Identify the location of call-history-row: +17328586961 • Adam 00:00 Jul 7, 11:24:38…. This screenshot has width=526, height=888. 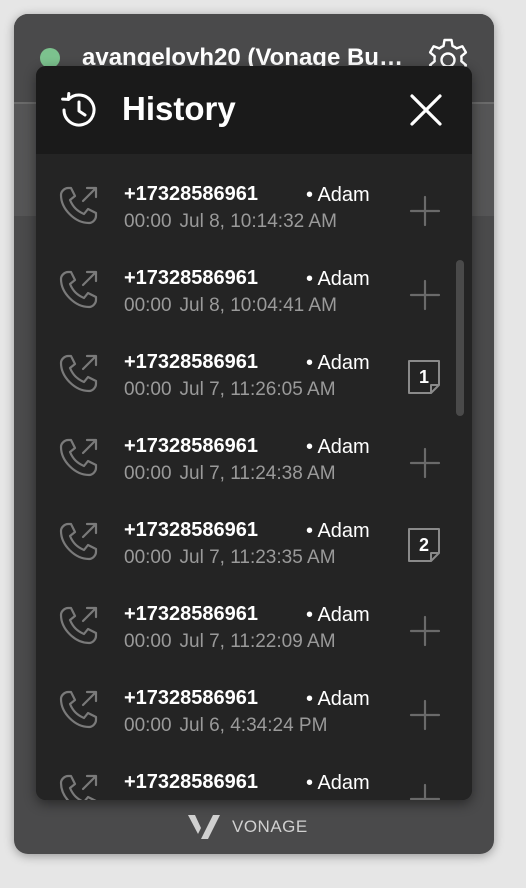
(246, 452).